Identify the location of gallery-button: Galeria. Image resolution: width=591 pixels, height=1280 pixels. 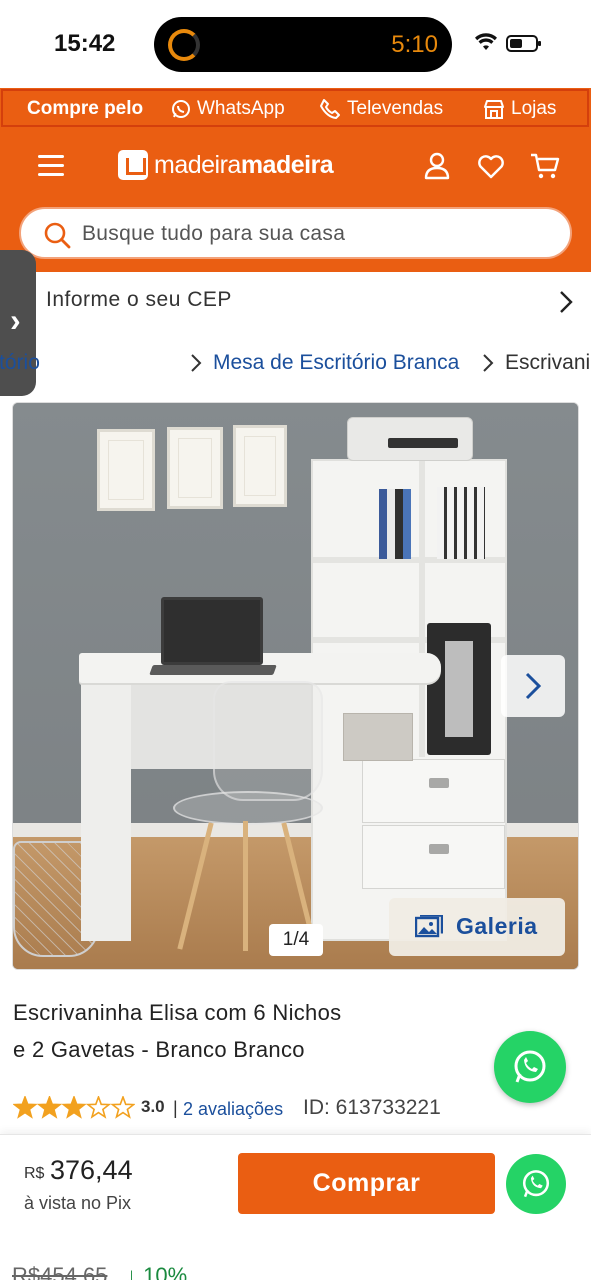
(477, 927).